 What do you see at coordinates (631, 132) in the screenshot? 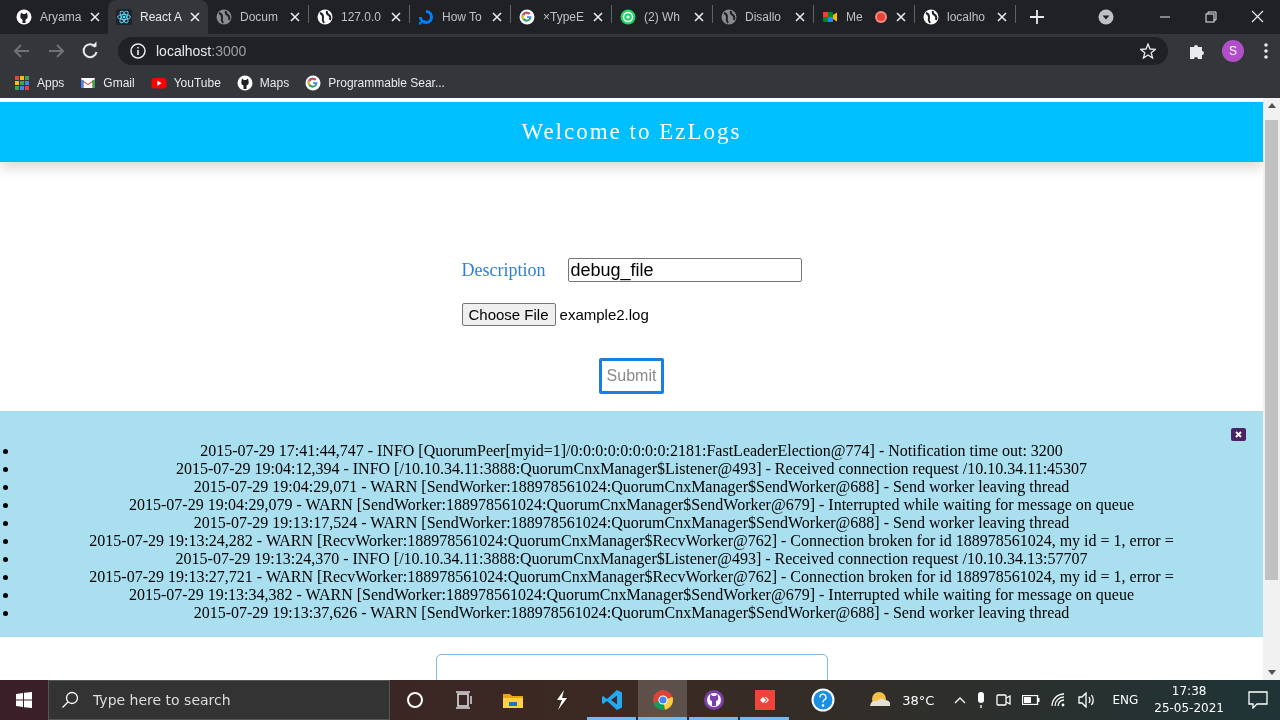
I see `page-title: Welcome to EzLogs` at bounding box center [631, 132].